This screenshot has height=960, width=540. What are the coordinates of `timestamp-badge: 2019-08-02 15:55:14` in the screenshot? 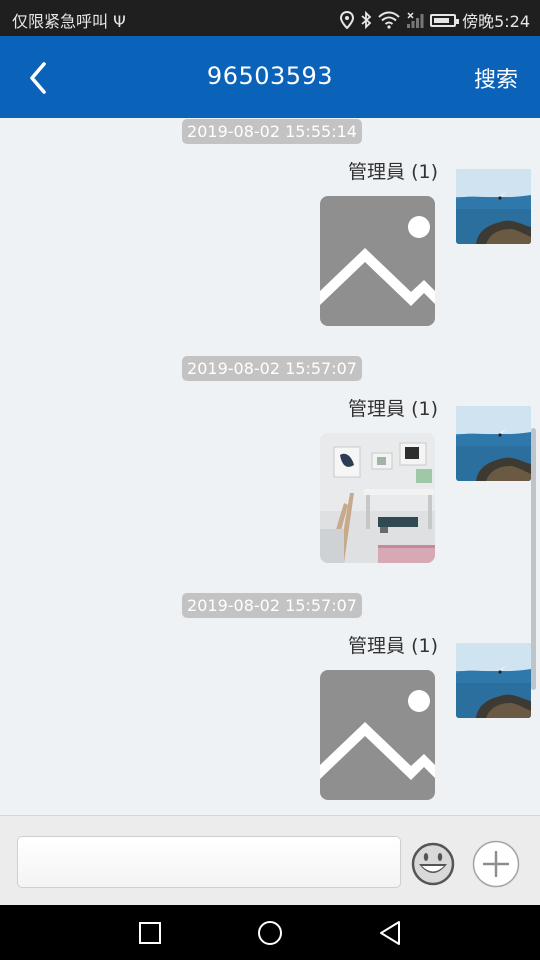 It's located at (272, 131).